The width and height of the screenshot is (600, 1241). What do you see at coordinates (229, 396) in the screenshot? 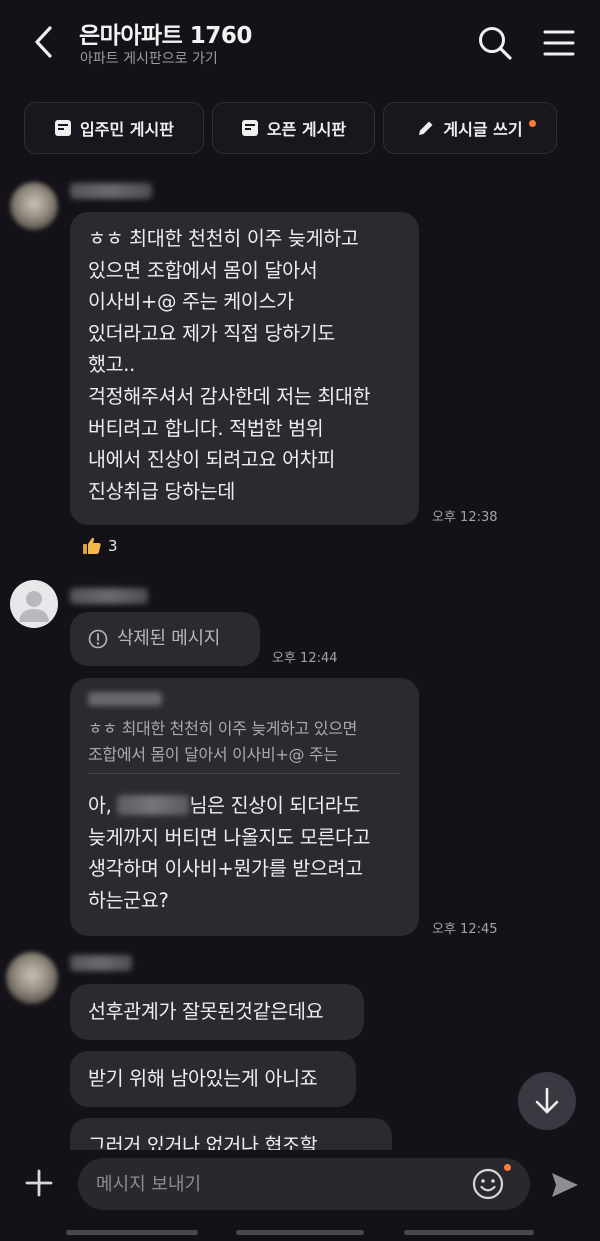
I see `message-line: 걱정해주셔서 감사한데 저는 최대한` at bounding box center [229, 396].